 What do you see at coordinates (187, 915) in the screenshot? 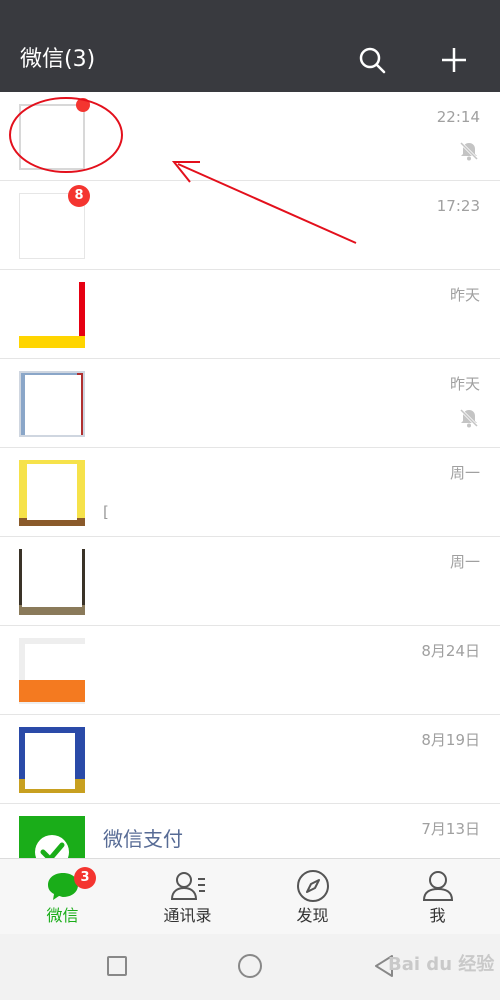
I see `tab-label: 通讯录` at bounding box center [187, 915].